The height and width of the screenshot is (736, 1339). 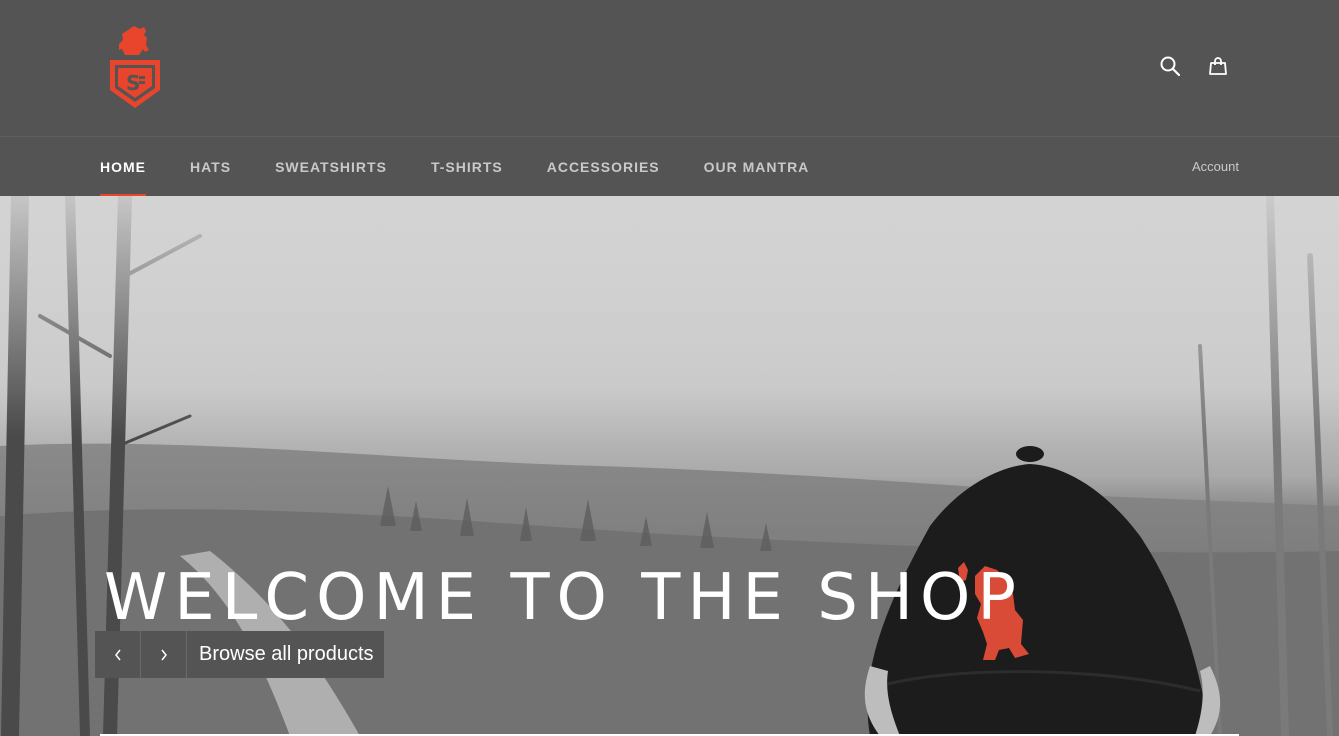 What do you see at coordinates (133, 83) in the screenshot?
I see `svg-text: S` at bounding box center [133, 83].